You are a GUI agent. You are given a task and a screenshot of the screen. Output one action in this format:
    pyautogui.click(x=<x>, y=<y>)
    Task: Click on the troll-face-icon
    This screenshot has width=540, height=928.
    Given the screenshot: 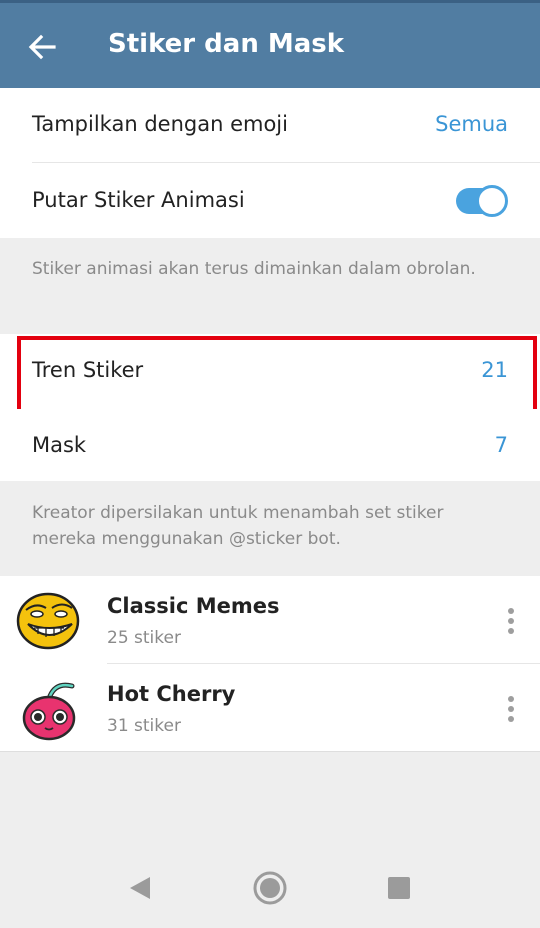 What is the action you would take?
    pyautogui.click(x=49, y=621)
    